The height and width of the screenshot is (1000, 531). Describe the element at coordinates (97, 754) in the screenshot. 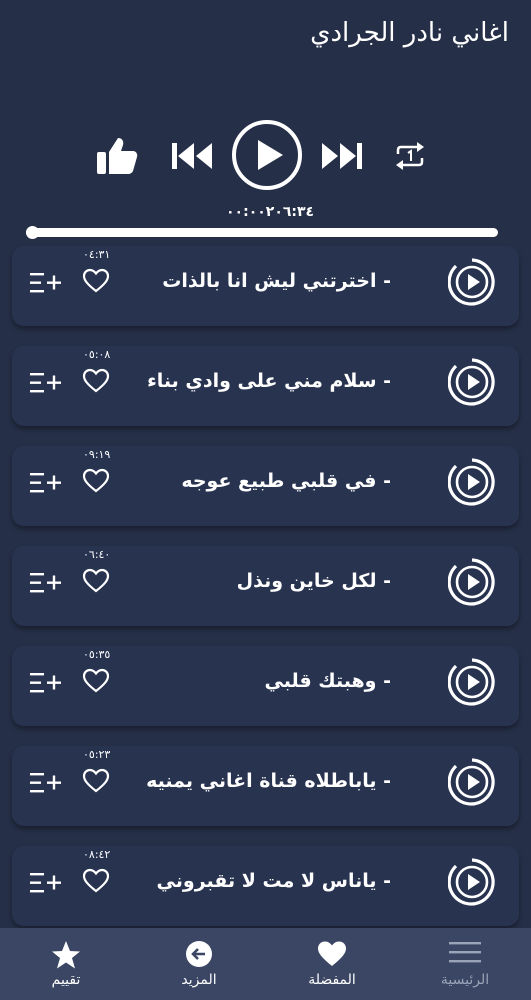

I see `song-duration: ٠٥:٢٣` at that location.